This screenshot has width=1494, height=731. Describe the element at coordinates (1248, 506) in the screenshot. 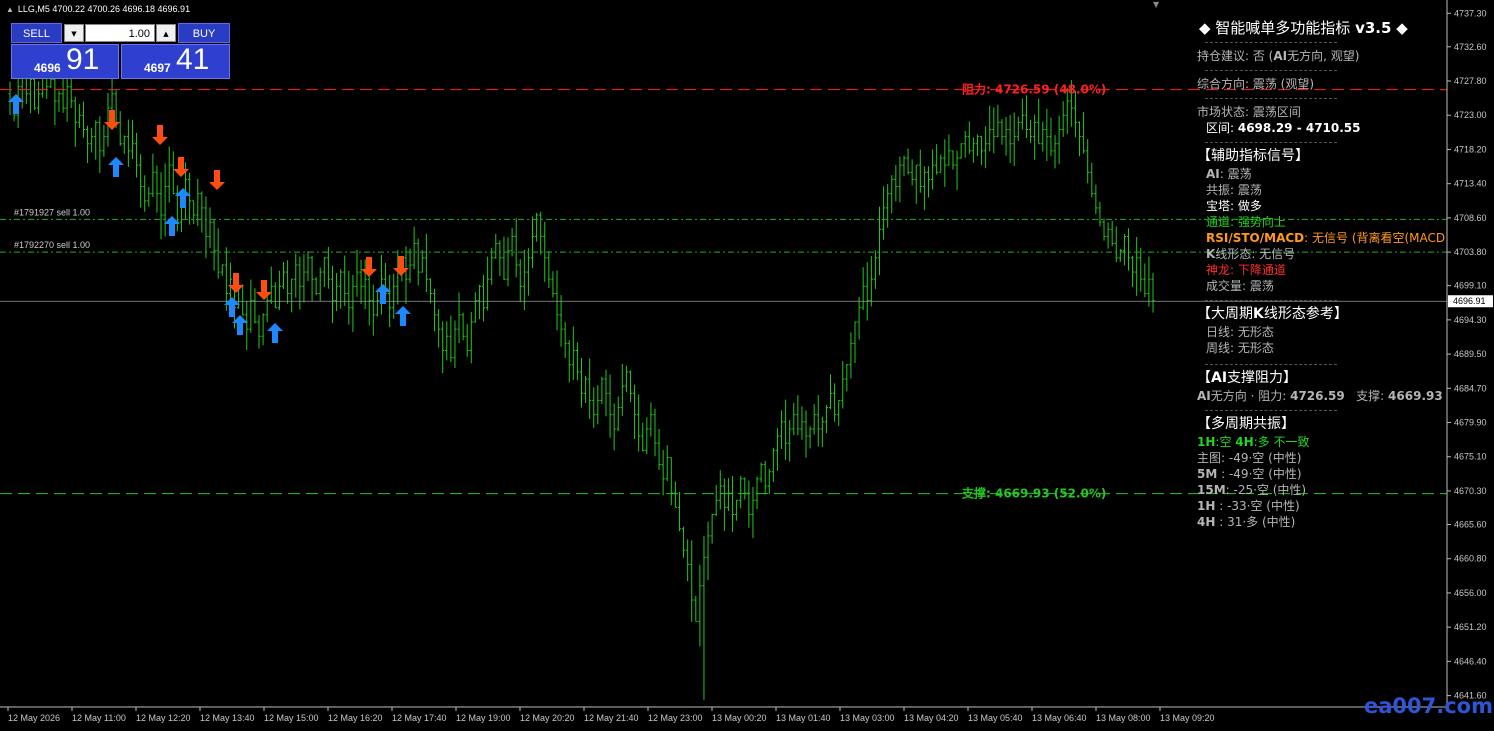

I see `mtf-1h: 1H : -33·空 (中性)` at that location.